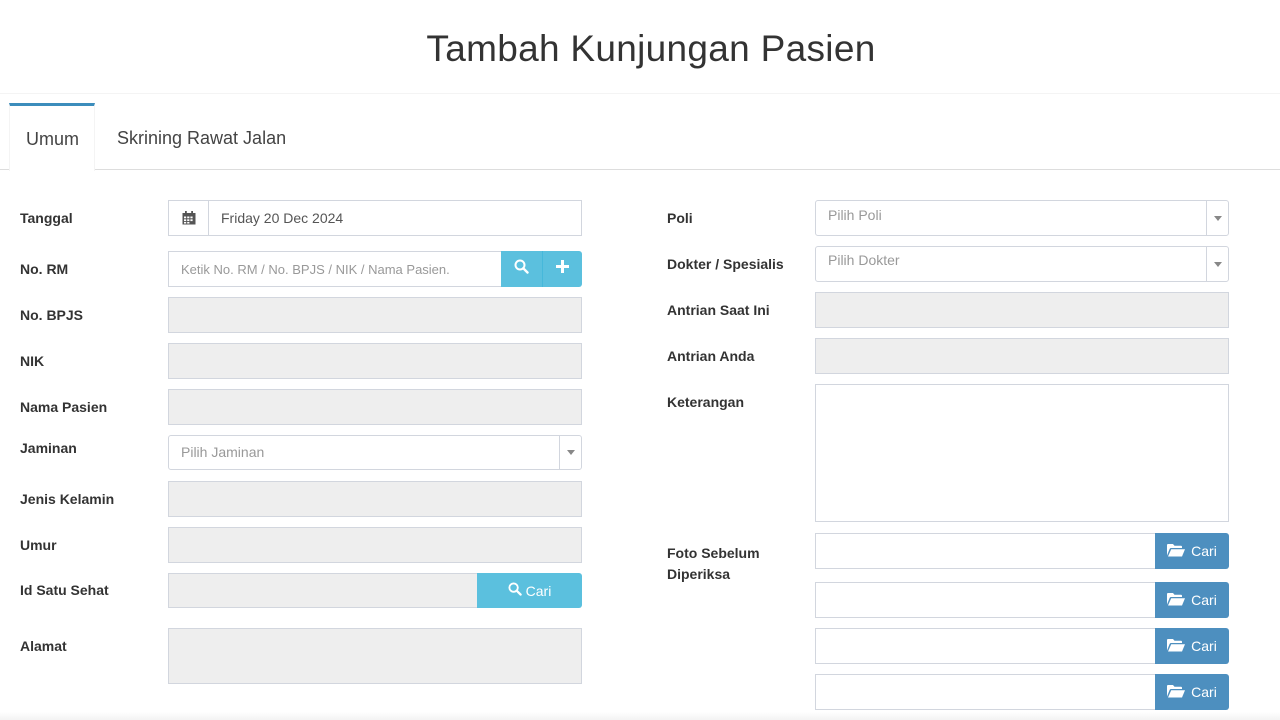 The height and width of the screenshot is (720, 1280). I want to click on keterangan-textarea, so click(1022, 453).